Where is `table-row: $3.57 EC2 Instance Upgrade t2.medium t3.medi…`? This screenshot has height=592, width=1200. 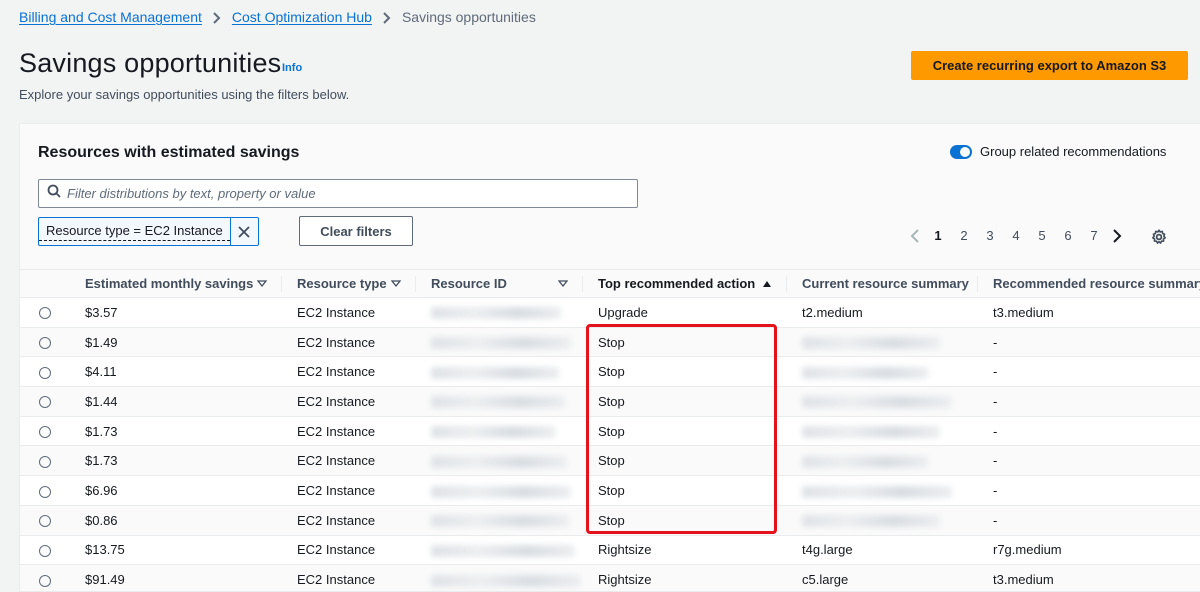 table-row: $3.57 EC2 Instance Upgrade t2.medium t3.medi… is located at coordinates (610, 313).